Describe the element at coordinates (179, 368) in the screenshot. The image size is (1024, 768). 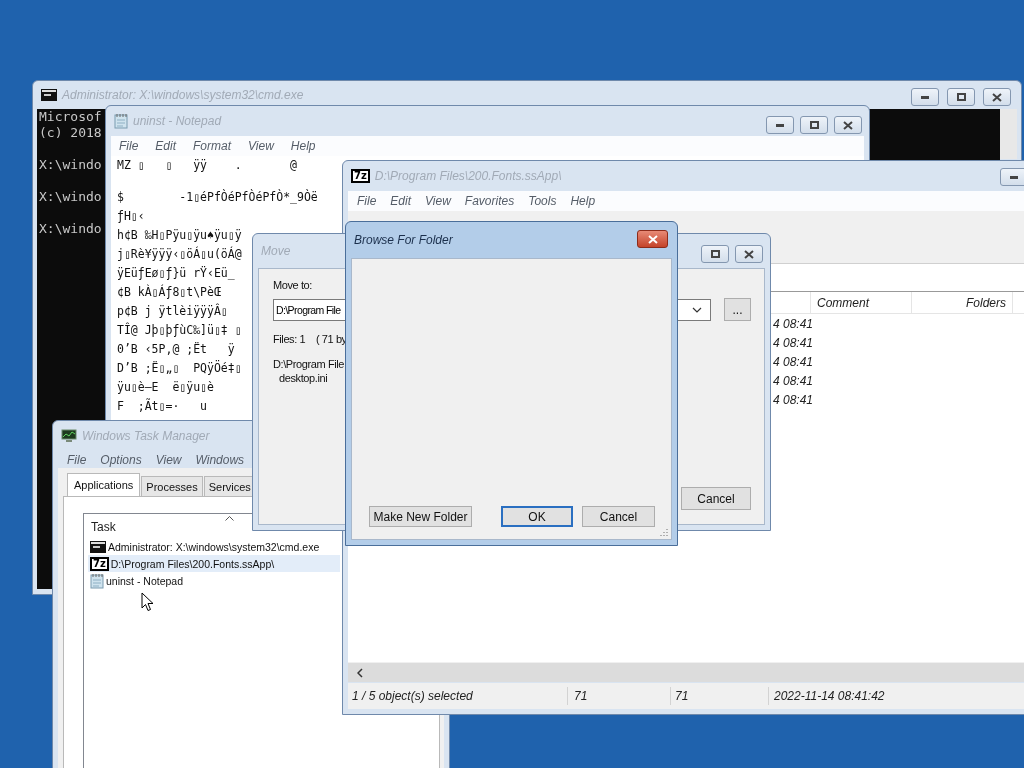
I see `text-line: D’B ;Ë▯„▯ PQÿÖé‡▯` at that location.